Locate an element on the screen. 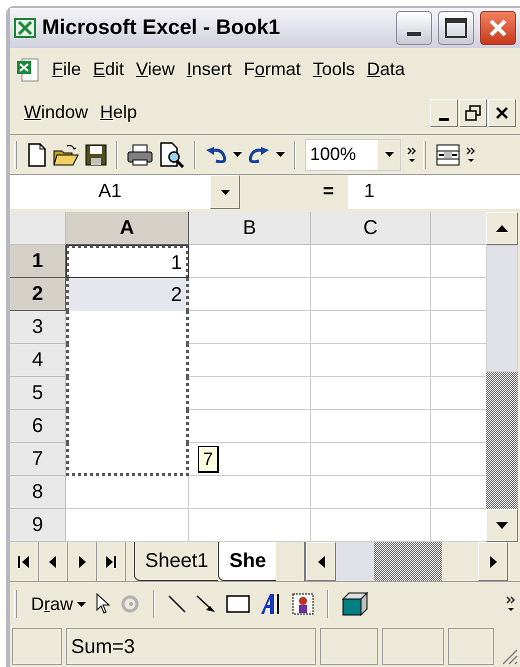 The image size is (520, 667). up-arrow-icon is located at coordinates (502, 228).